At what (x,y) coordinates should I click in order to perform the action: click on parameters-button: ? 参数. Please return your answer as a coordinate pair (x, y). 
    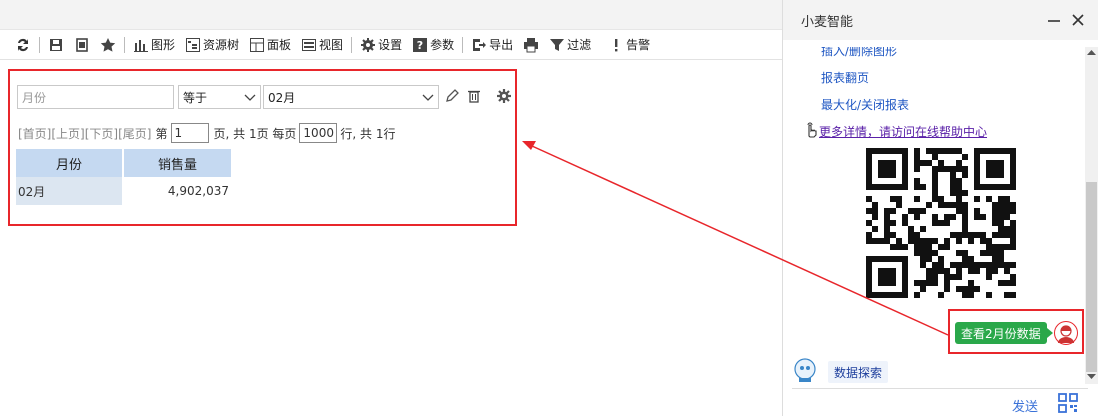
    Looking at the image, I should click on (433, 45).